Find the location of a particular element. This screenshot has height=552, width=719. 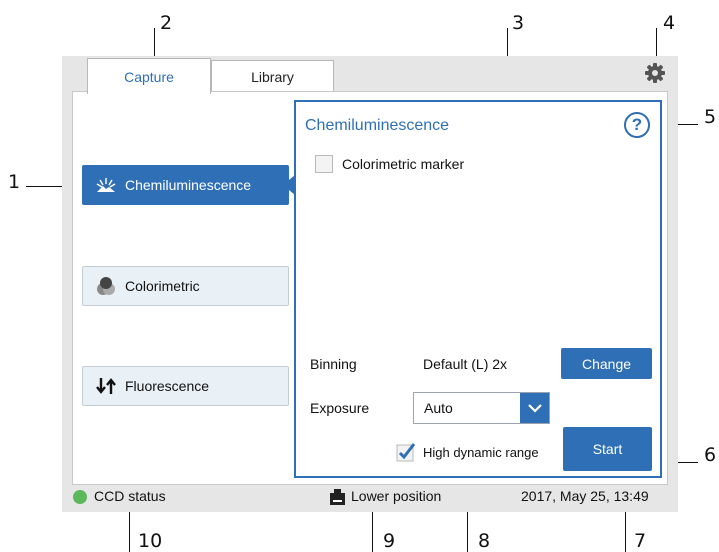

mode-button-fluorescence: Fluorescence is located at coordinates (185, 386).